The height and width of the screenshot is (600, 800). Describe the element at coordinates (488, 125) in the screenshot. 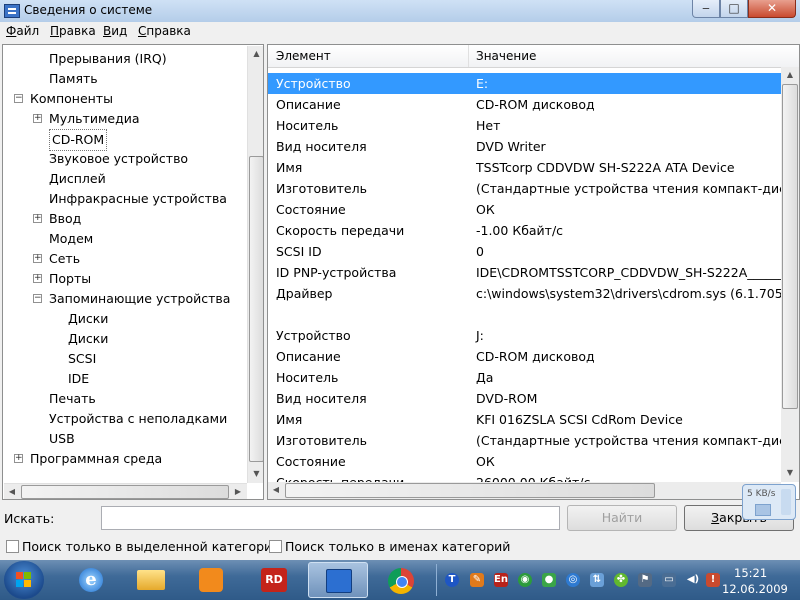

I see `detail-value: Нет` at that location.